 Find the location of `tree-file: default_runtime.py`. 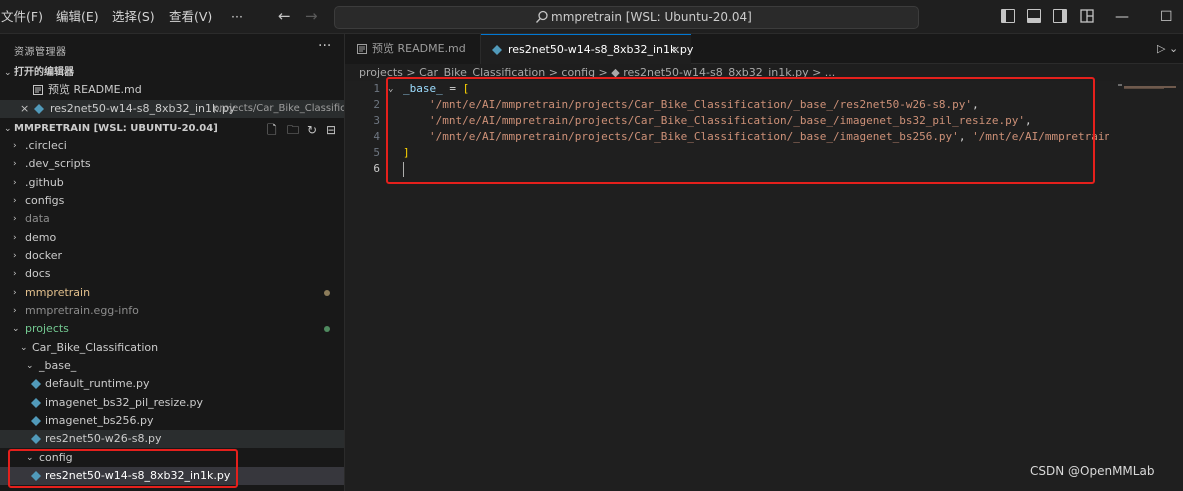

tree-file: default_runtime.py is located at coordinates (172, 384).